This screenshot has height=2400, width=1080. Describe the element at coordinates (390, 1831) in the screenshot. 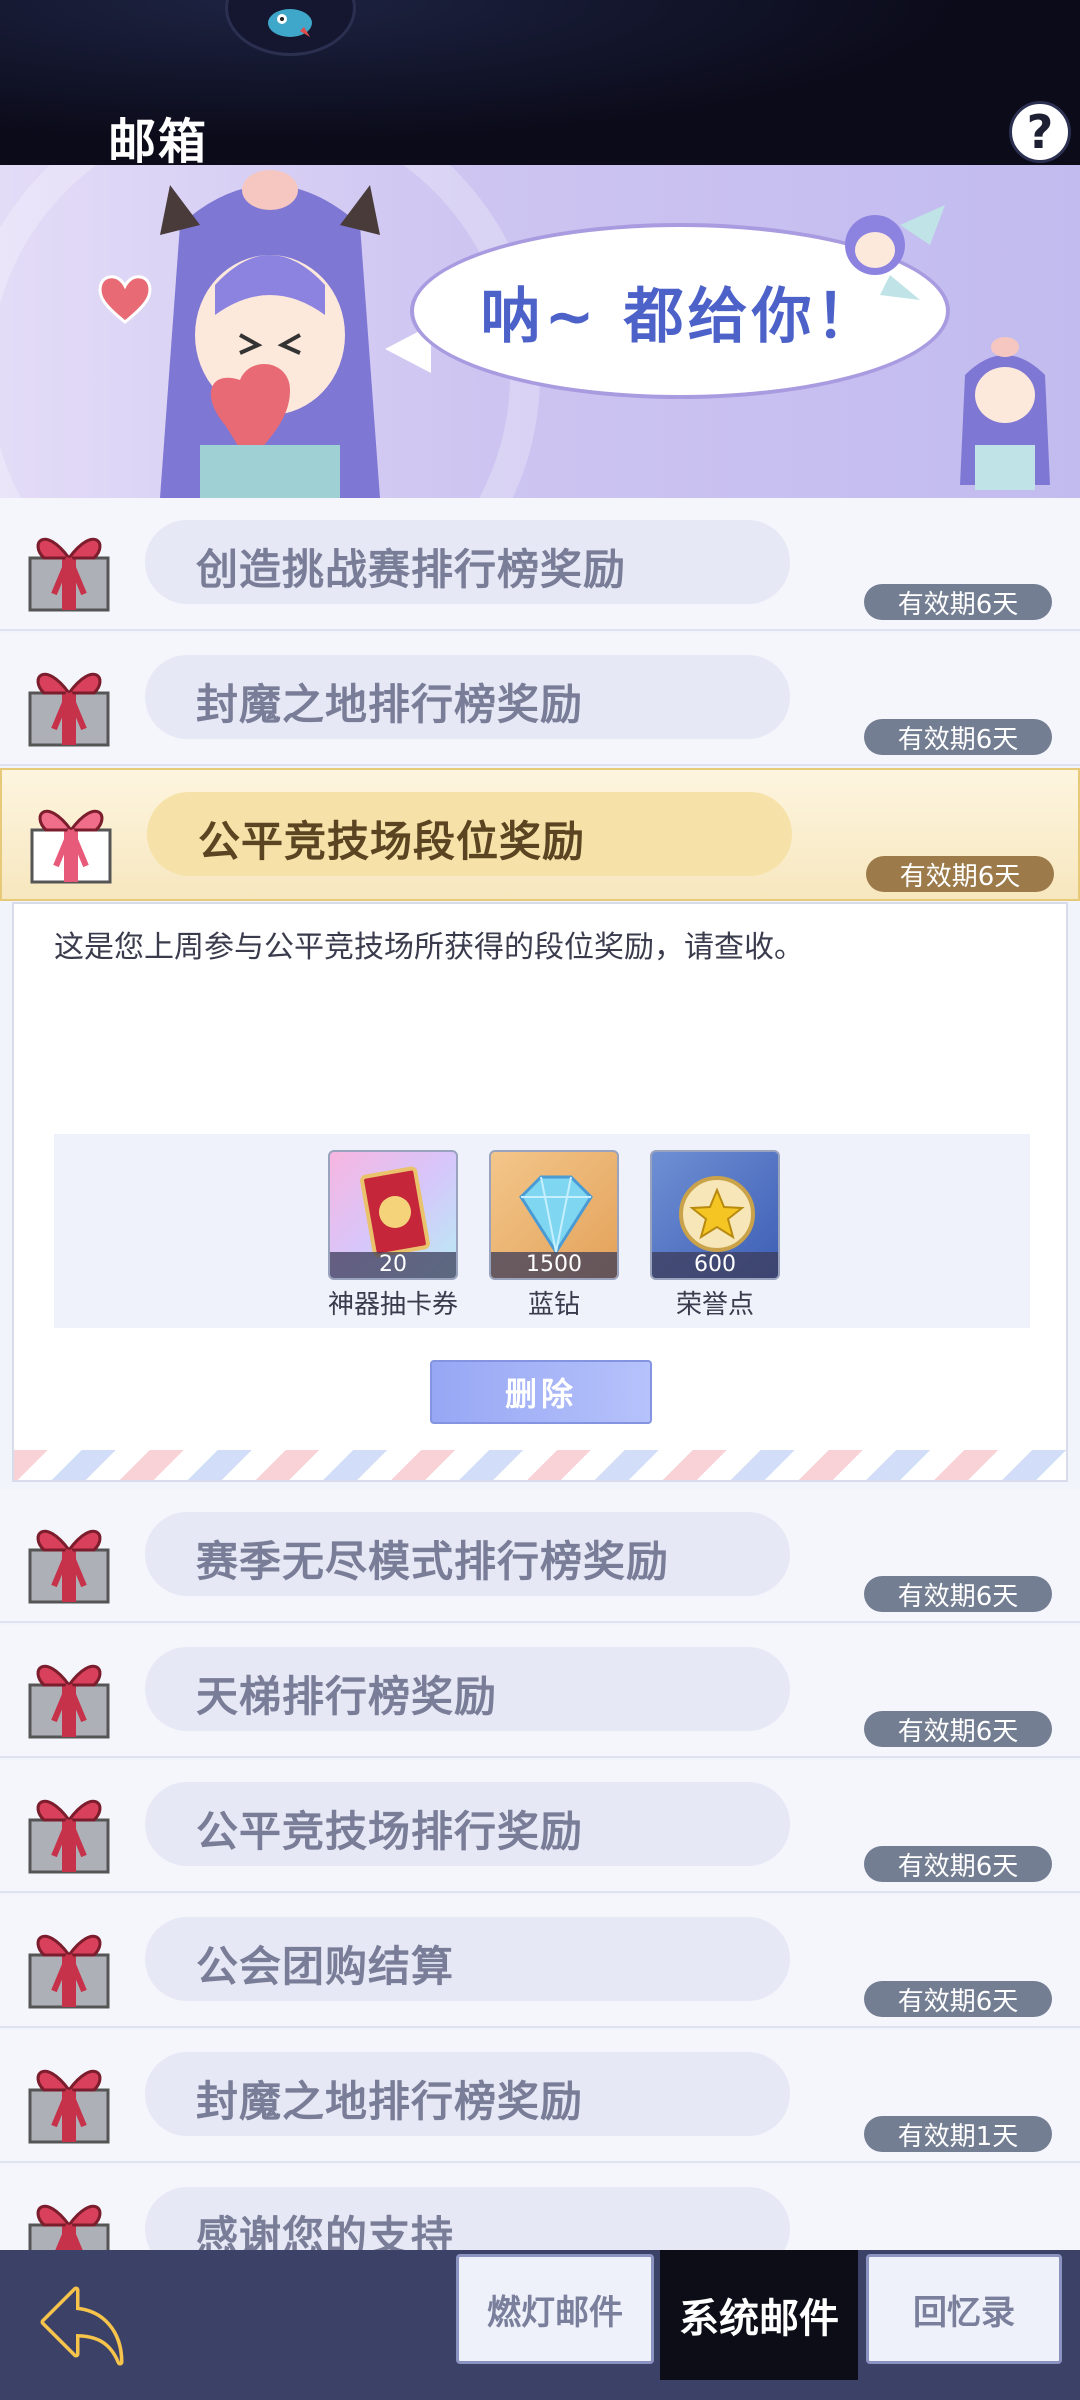

I see `mail-subject: 公平竞技场排行奖励` at that location.